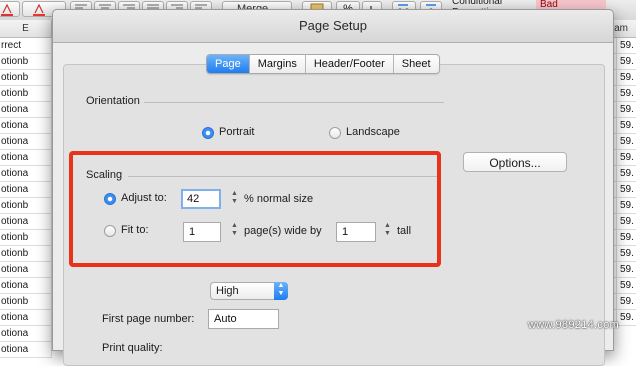 The height and width of the screenshot is (366, 636). Describe the element at coordinates (113, 101) in the screenshot. I see `orientation-heading: Orientation` at that location.